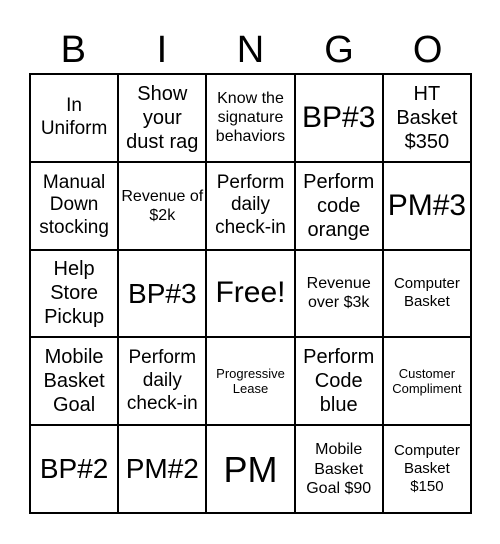 Image resolution: width=500 pixels, height=544 pixels. What do you see at coordinates (162, 50) in the screenshot?
I see `header-letter-i: I` at bounding box center [162, 50].